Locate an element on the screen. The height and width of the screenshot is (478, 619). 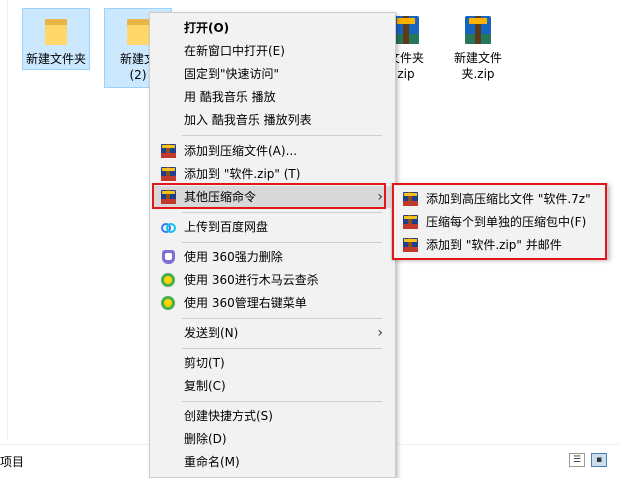
zip-item-2: 新建文件 夹.zip is located at coordinates (478, 48).